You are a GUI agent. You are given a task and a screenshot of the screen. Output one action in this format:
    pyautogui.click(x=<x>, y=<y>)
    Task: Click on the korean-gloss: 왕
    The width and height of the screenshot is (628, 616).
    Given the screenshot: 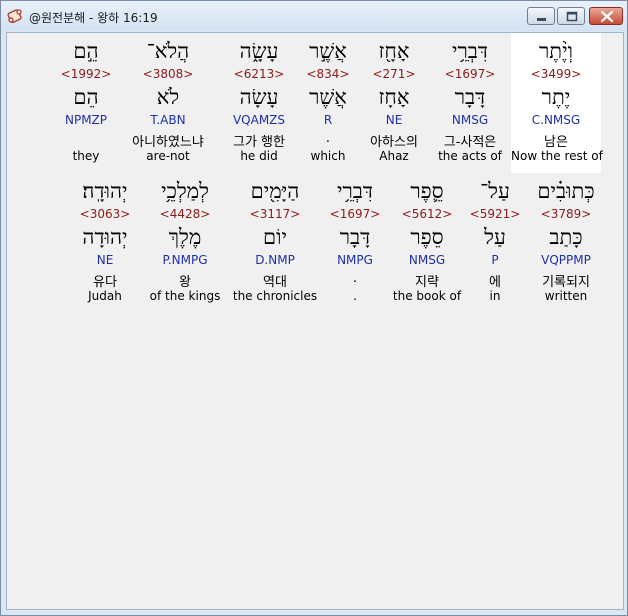 What is the action you would take?
    pyautogui.click(x=185, y=282)
    